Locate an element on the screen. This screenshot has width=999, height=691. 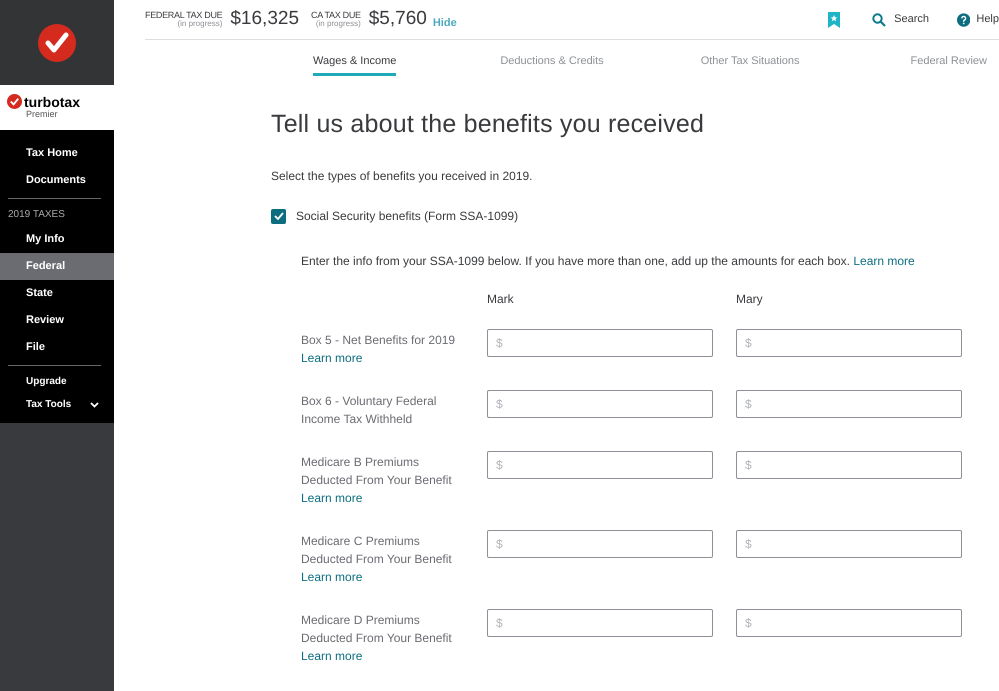
instructions-text: Enter the info from your SSA-1099 below. If you have more than one, add up the amounts for each box. Learn more is located at coordinates (608, 261).